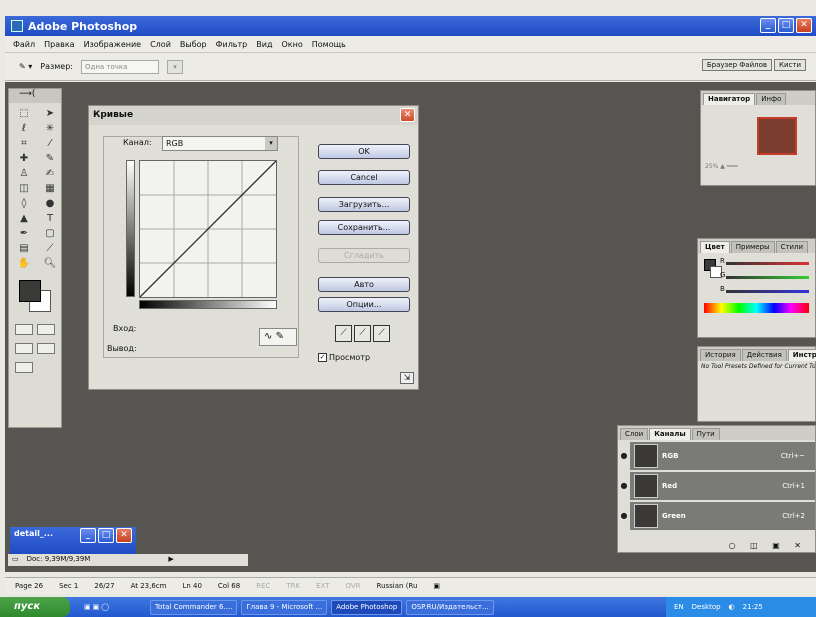 This screenshot has height=617, width=816. Describe the element at coordinates (407, 115) in the screenshot. I see `dialog-close-button: ✕` at that location.